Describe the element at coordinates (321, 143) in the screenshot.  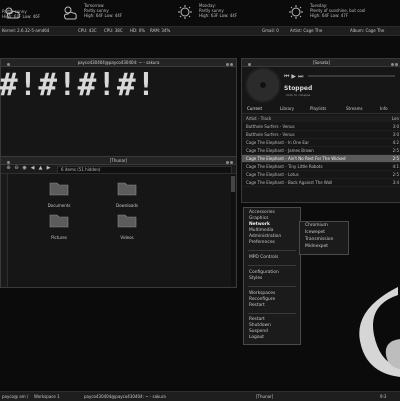
I see `playlist-row: Cage The Elephant - In One Ear 4:2` at that location.